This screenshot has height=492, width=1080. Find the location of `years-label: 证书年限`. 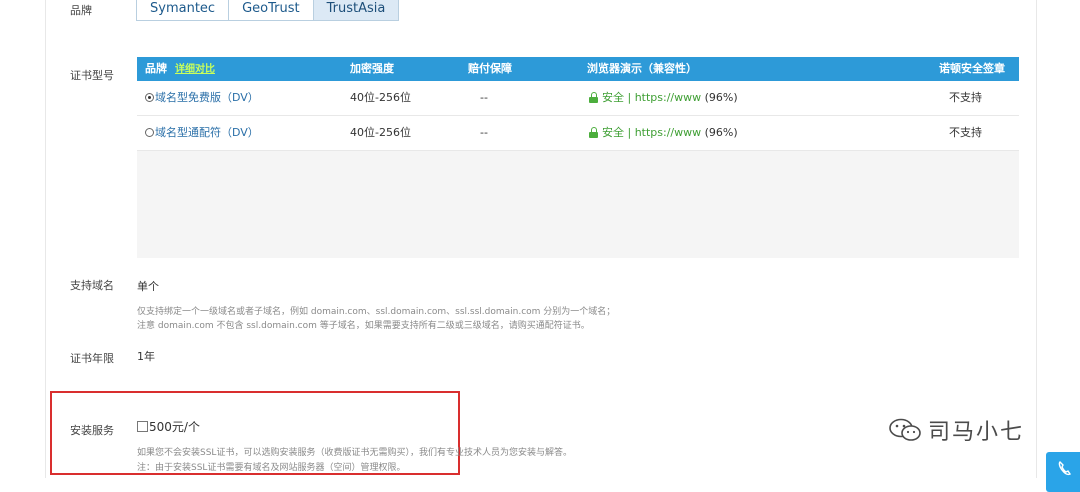

years-label: 证书年限 is located at coordinates (92, 358).